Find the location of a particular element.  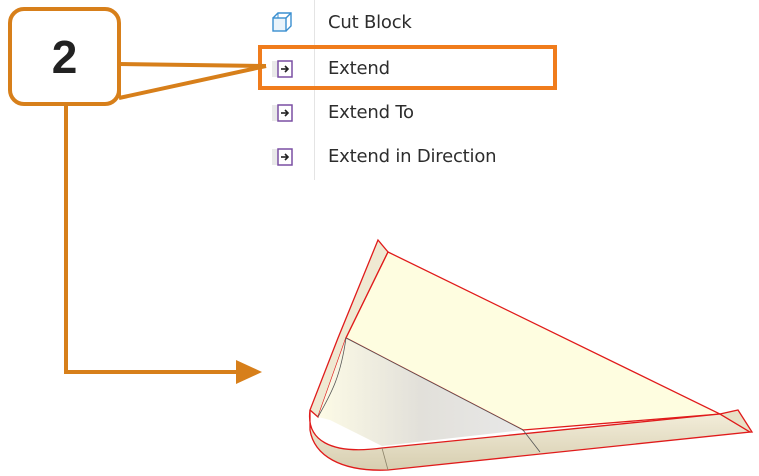

arrow-head-icon is located at coordinates (249, 372).